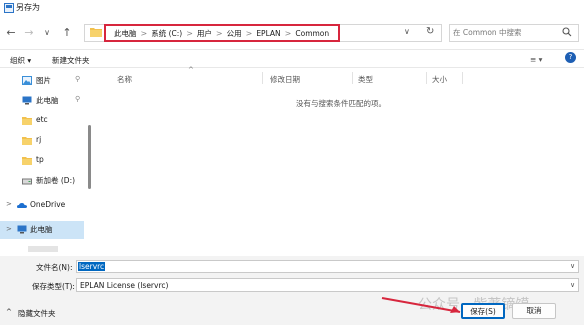  Describe the element at coordinates (20, 60) in the screenshot. I see `organize-button: 组织 ▾` at that location.